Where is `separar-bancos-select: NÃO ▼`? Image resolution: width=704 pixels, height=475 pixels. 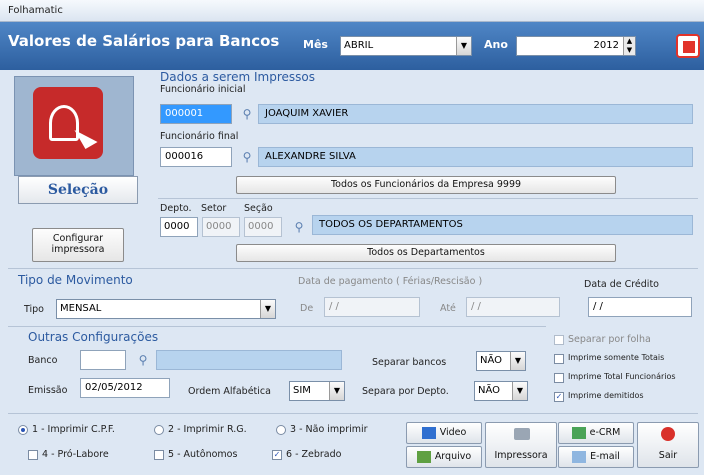 separar-bancos-select: NÃO ▼ is located at coordinates (501, 361).